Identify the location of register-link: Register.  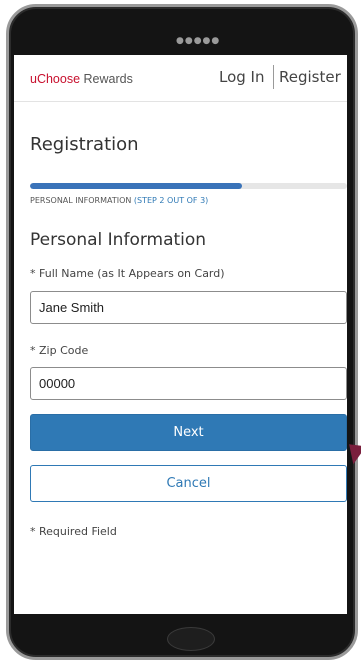
(310, 77).